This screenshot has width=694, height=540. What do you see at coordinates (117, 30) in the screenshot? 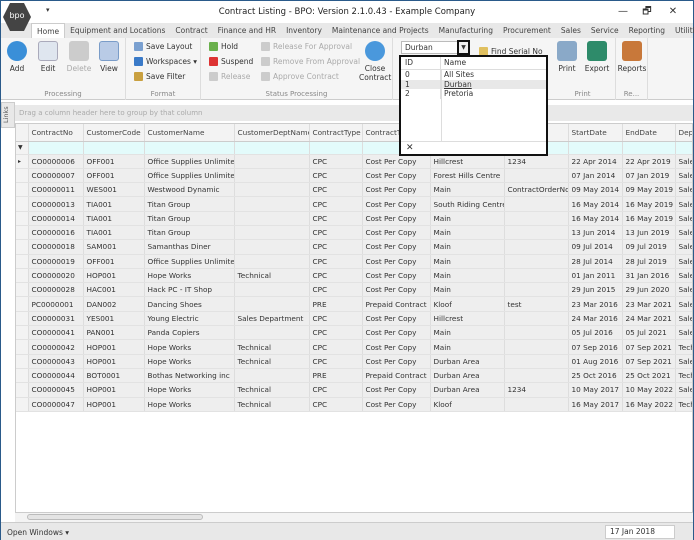
I see `tab-equipment-and-locations: Equipment and Locations` at bounding box center [117, 30].